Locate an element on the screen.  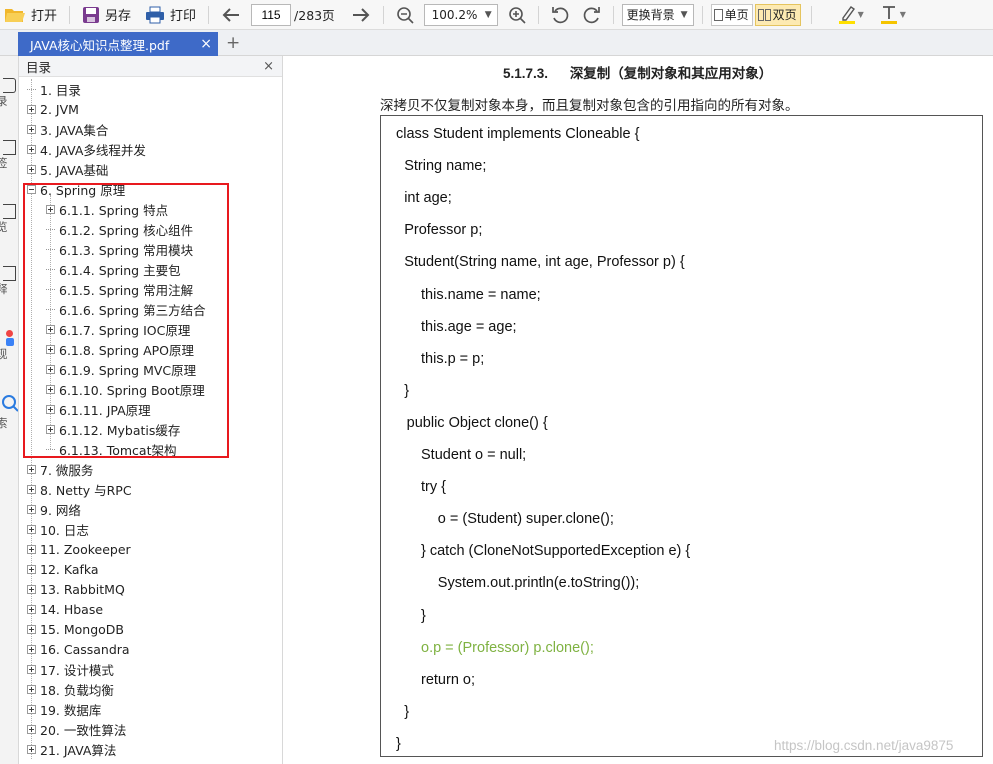
toc-item: 9. 网络 is located at coordinates (54, 509).